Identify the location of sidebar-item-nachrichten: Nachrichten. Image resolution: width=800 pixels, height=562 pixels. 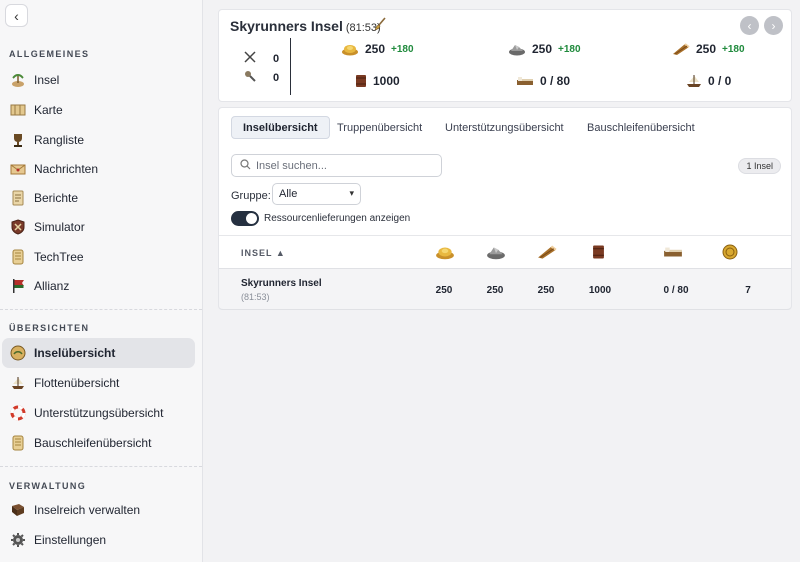
(98, 169).